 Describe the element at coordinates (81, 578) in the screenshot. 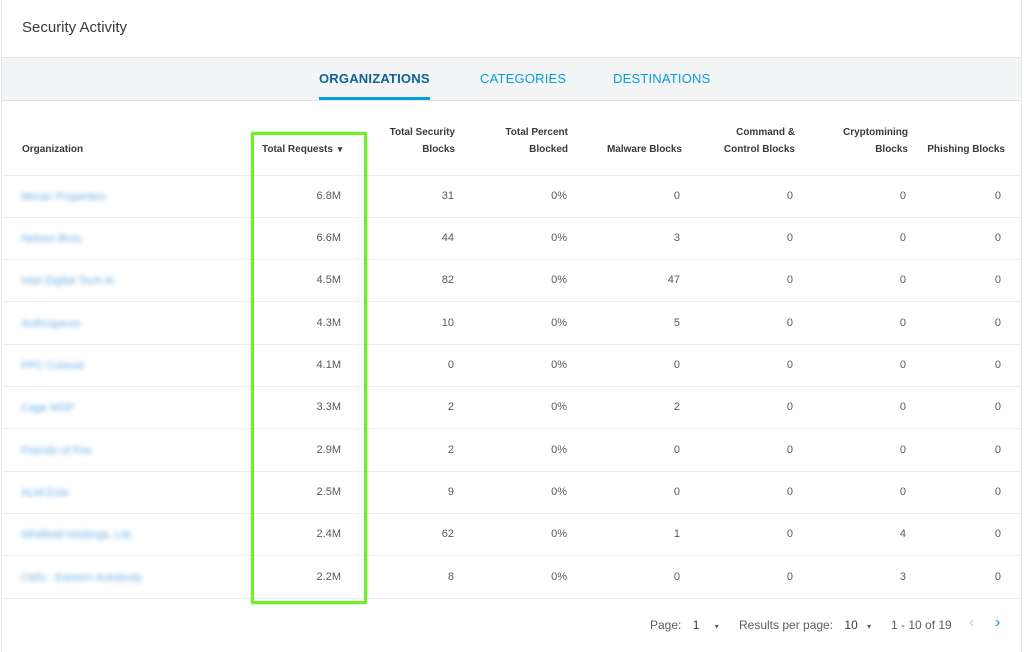

I see `org-name-link: CMS - Eastern Autobody` at that location.